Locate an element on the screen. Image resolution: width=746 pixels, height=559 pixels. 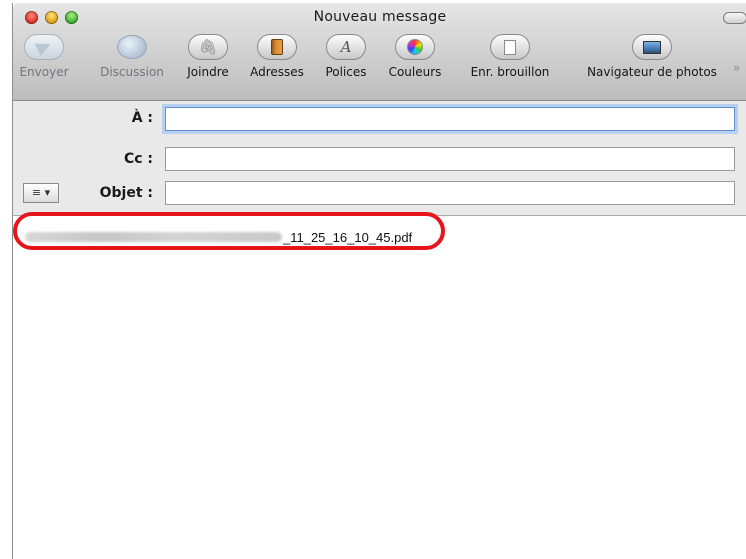
send-button: Envoyer is located at coordinates (44, 64).